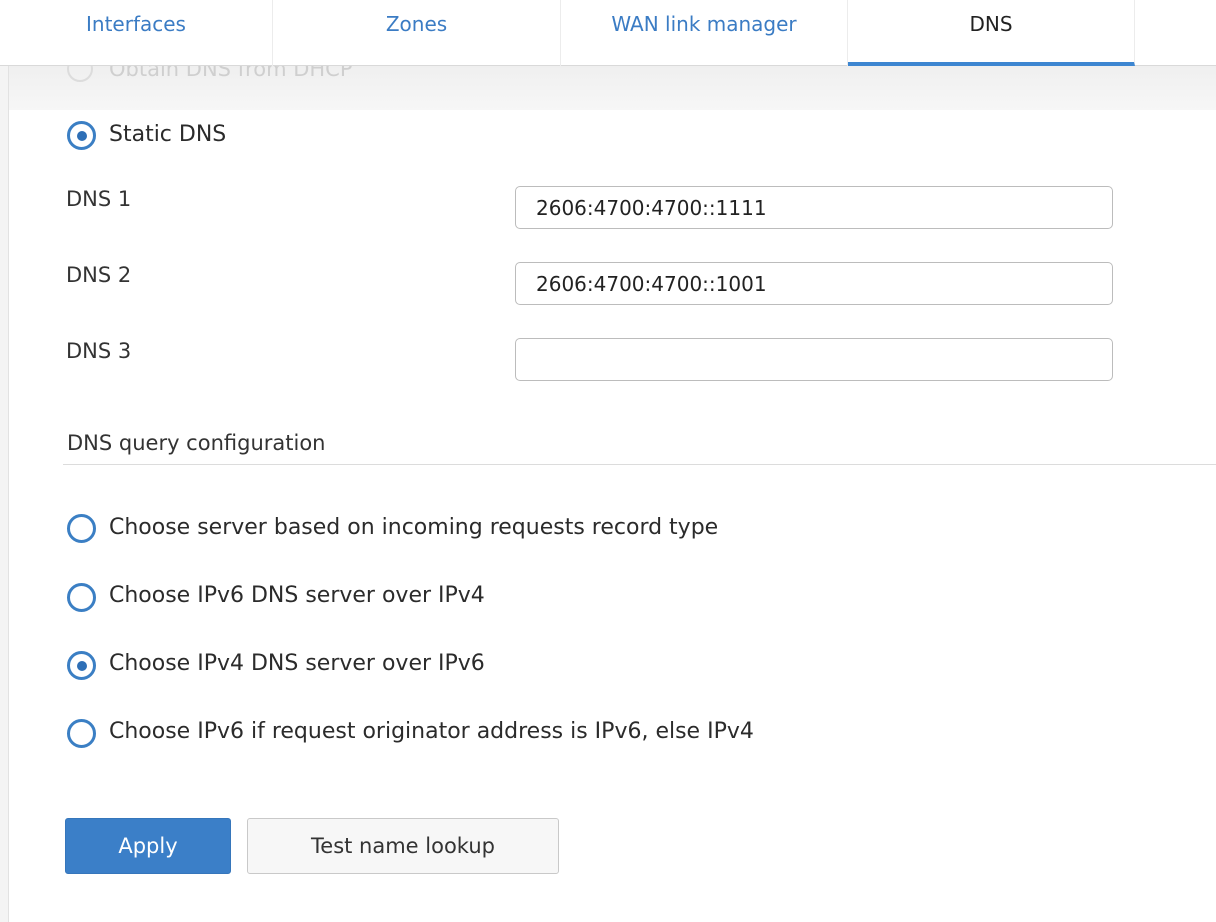 The width and height of the screenshot is (1216, 922). What do you see at coordinates (81, 597) in the screenshot?
I see `option-ipv6-over-ipv4-radio` at bounding box center [81, 597].